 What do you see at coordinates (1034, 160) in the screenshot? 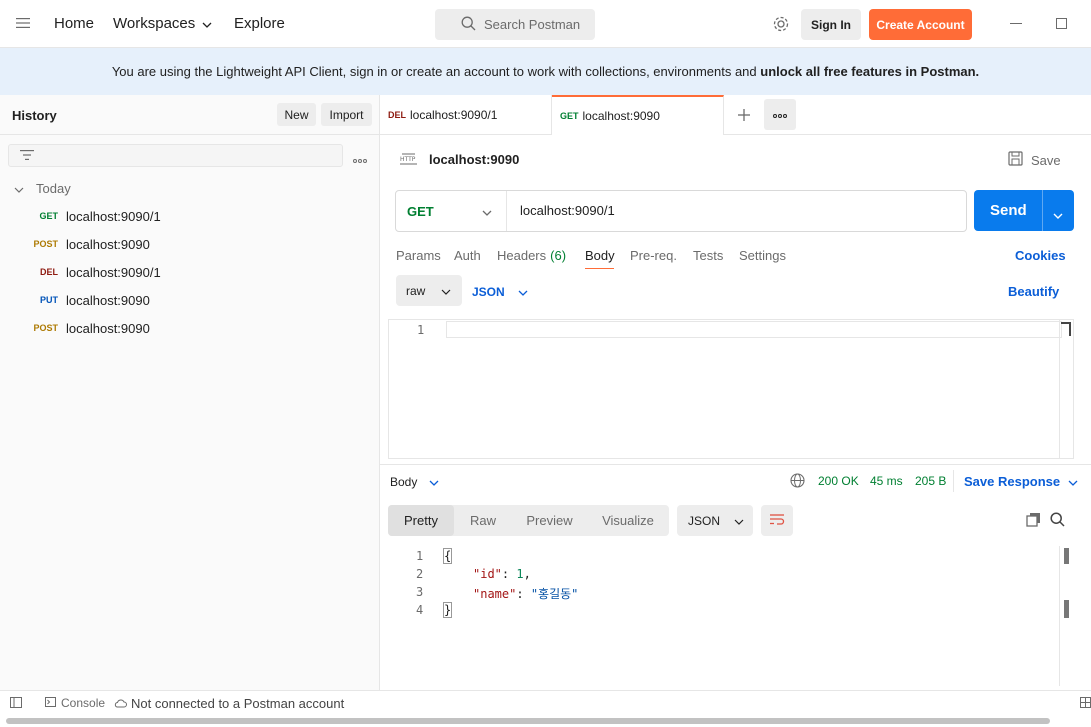
I see `save-button: Save` at bounding box center [1034, 160].